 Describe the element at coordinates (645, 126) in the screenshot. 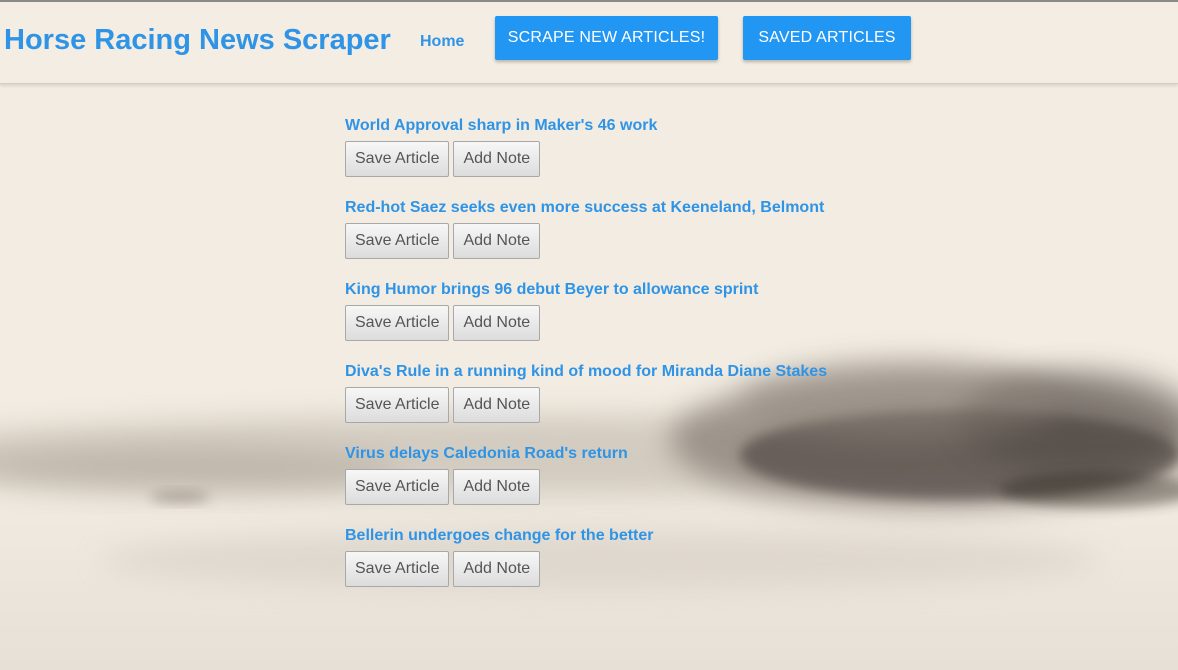

I see `article-title-link: World Approval sharp in Maker's 46 work` at that location.